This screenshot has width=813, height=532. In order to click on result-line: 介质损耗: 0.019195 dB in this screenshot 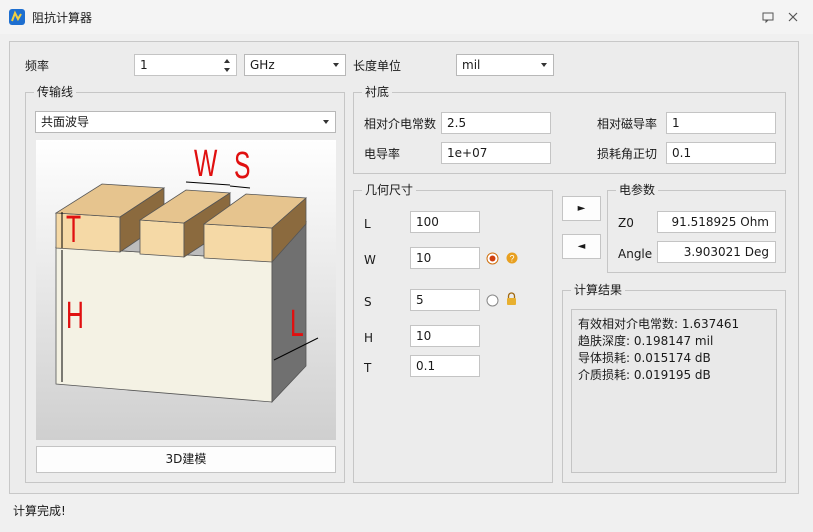, I will do `click(644, 375)`.